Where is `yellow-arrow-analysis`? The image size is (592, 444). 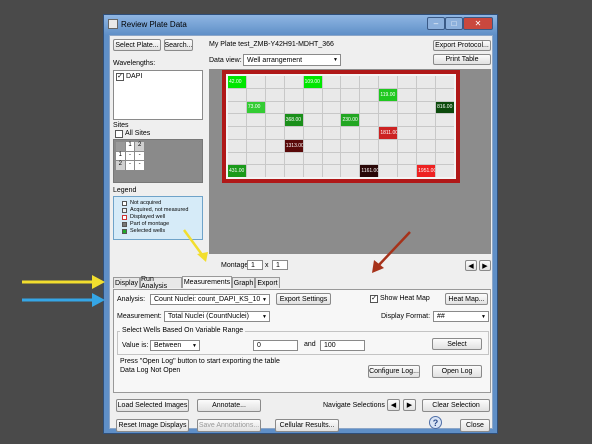
yellow-arrow-analysis is located at coordinates (63, 282).